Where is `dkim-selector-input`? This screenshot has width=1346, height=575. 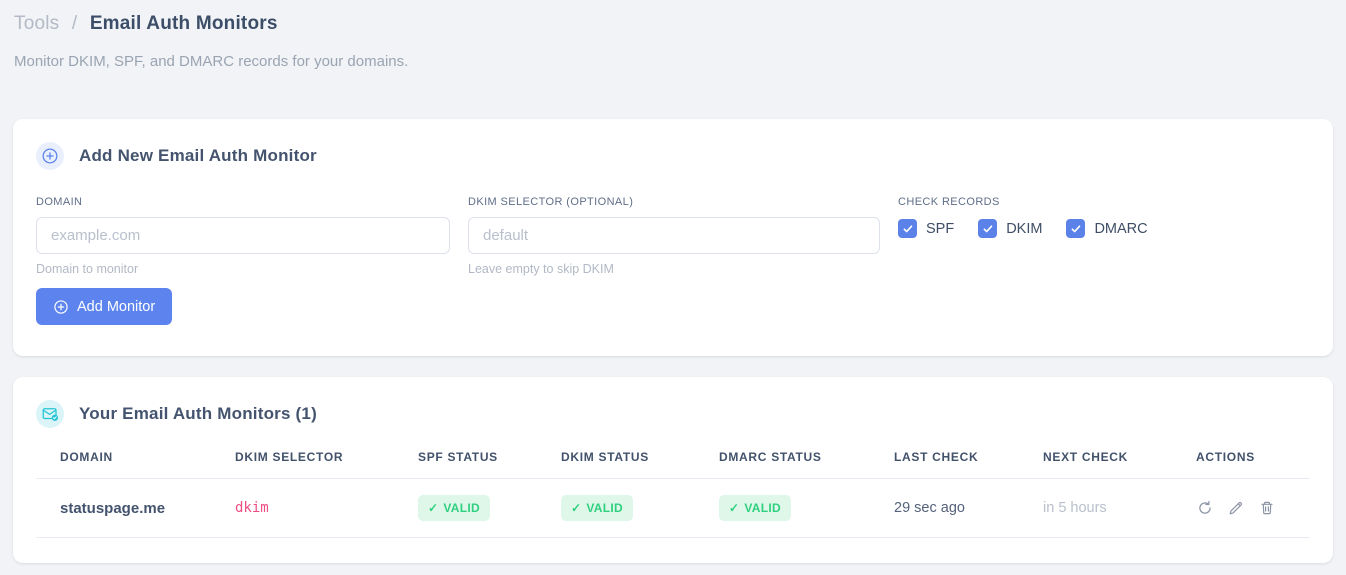
dkim-selector-input is located at coordinates (674, 235).